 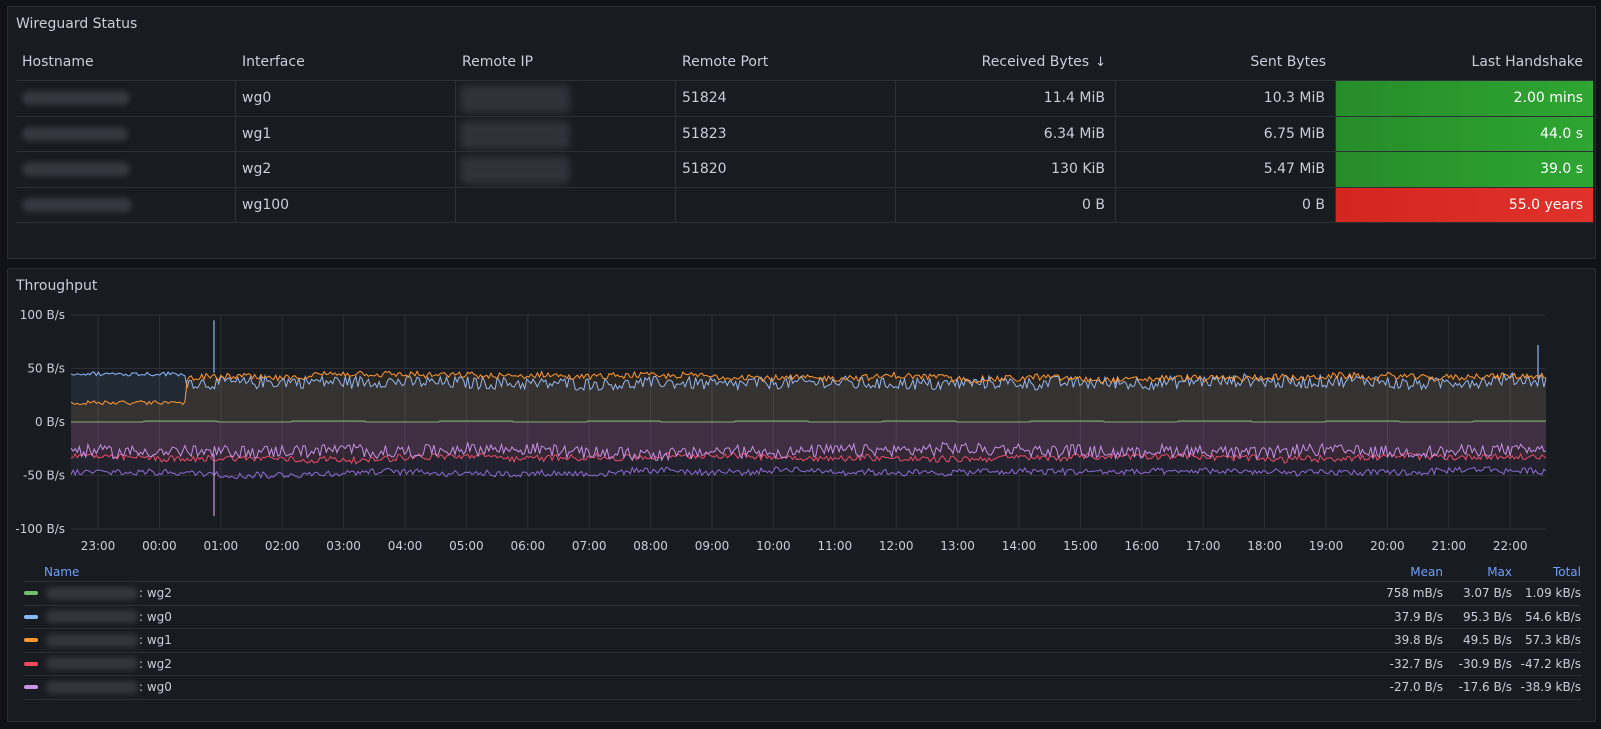 What do you see at coordinates (786, 169) in the screenshot?
I see `cell-remote-port: 51820` at bounding box center [786, 169].